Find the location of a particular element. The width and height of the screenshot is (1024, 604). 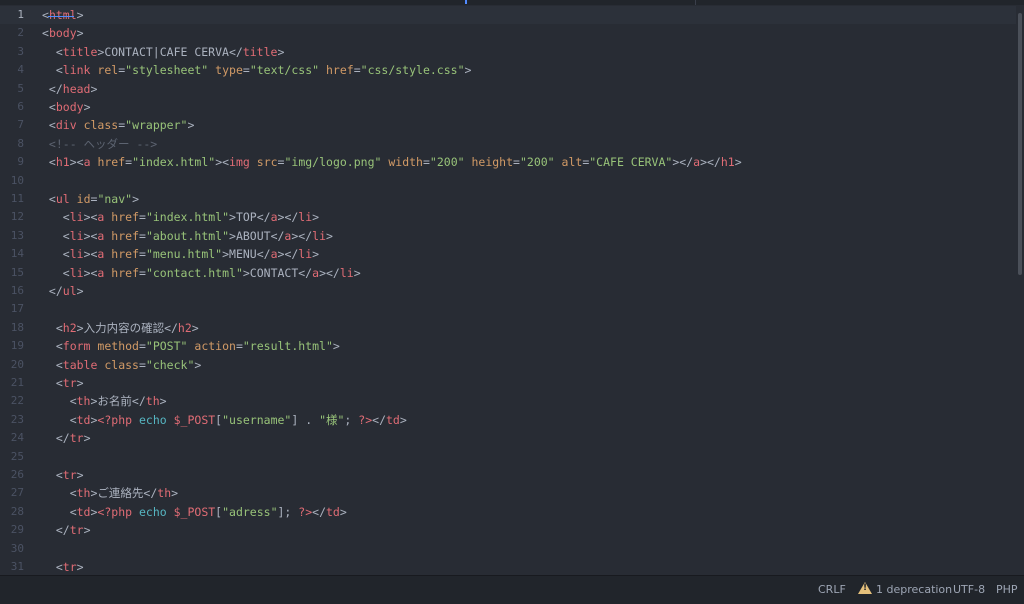

code-token-tag: tr is located at coordinates (69, 475).